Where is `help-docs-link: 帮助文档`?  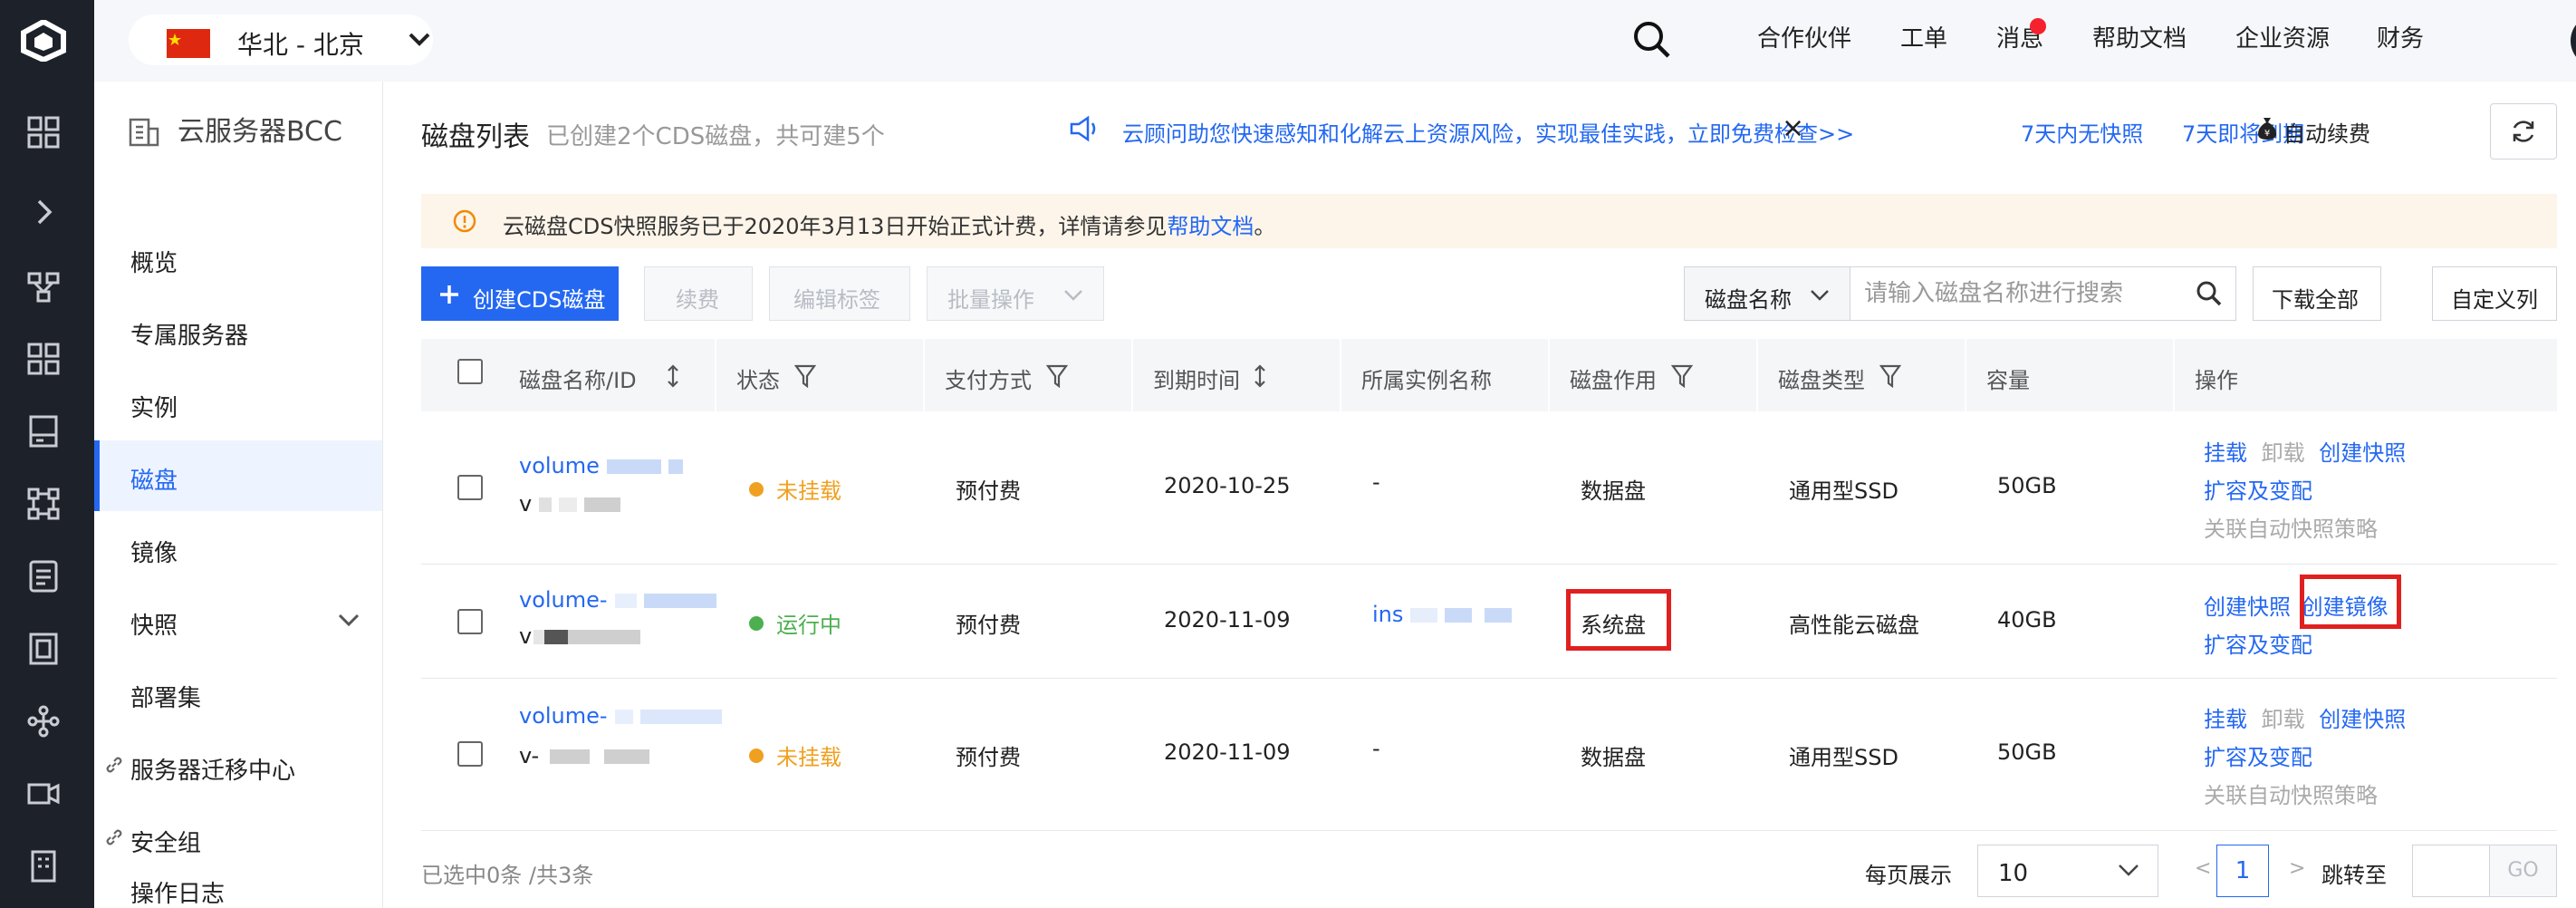 help-docs-link: 帮助文档 is located at coordinates (1210, 226).